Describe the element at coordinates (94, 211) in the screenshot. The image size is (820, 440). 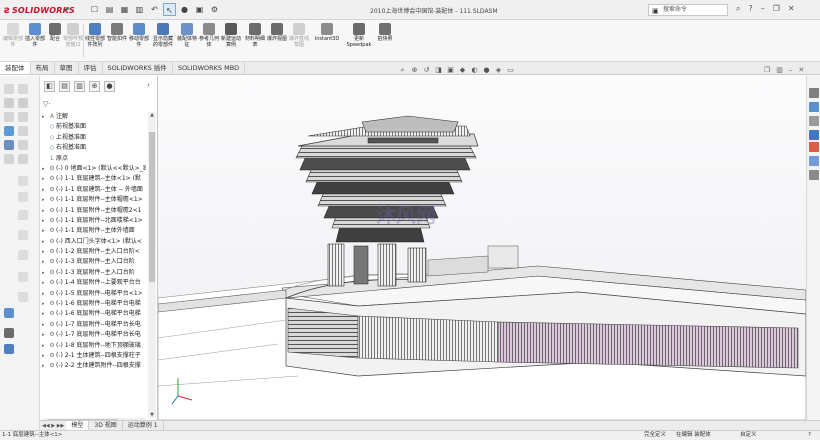
I see `tree-node: ▸ ⚙(-) 1-1 底层附件--主体帽檐2<1` at that location.